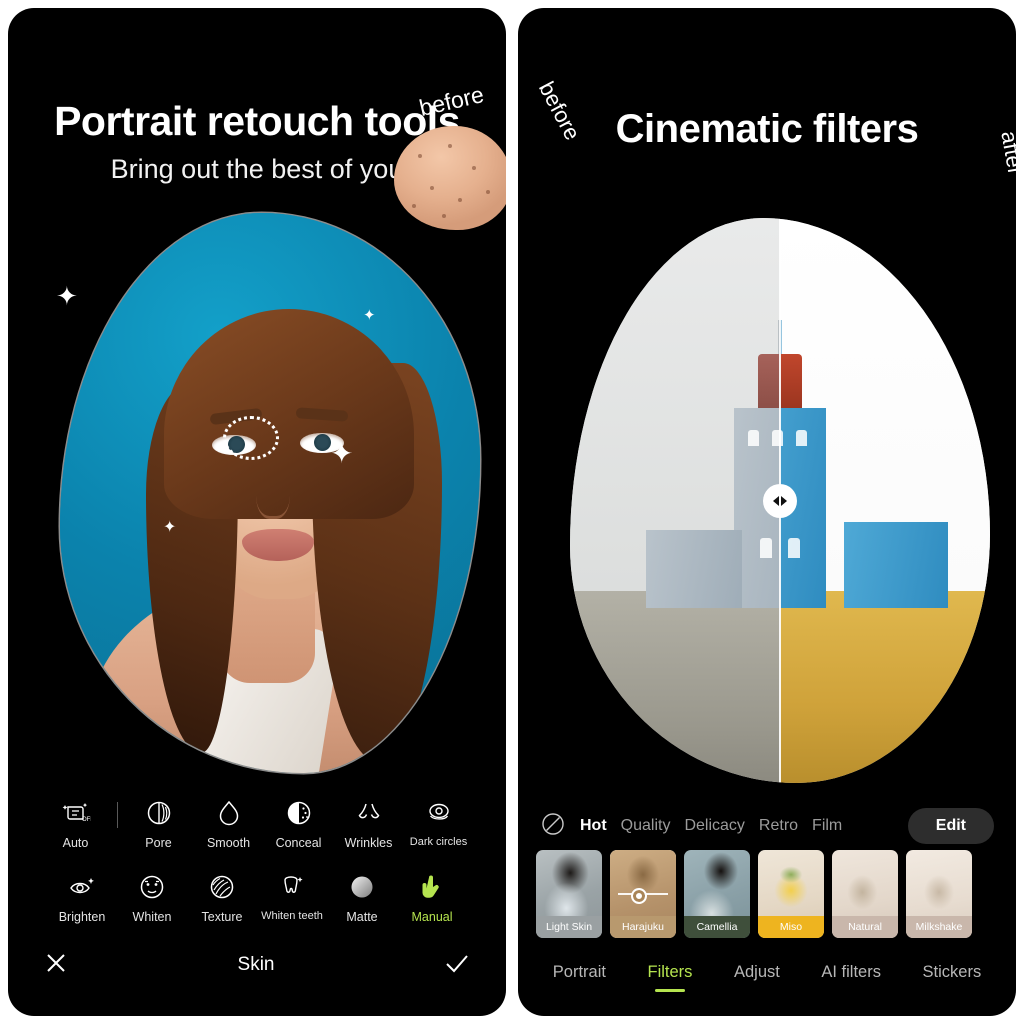  Describe the element at coordinates (553, 826) in the screenshot. I see `none-slash-icon` at that location.